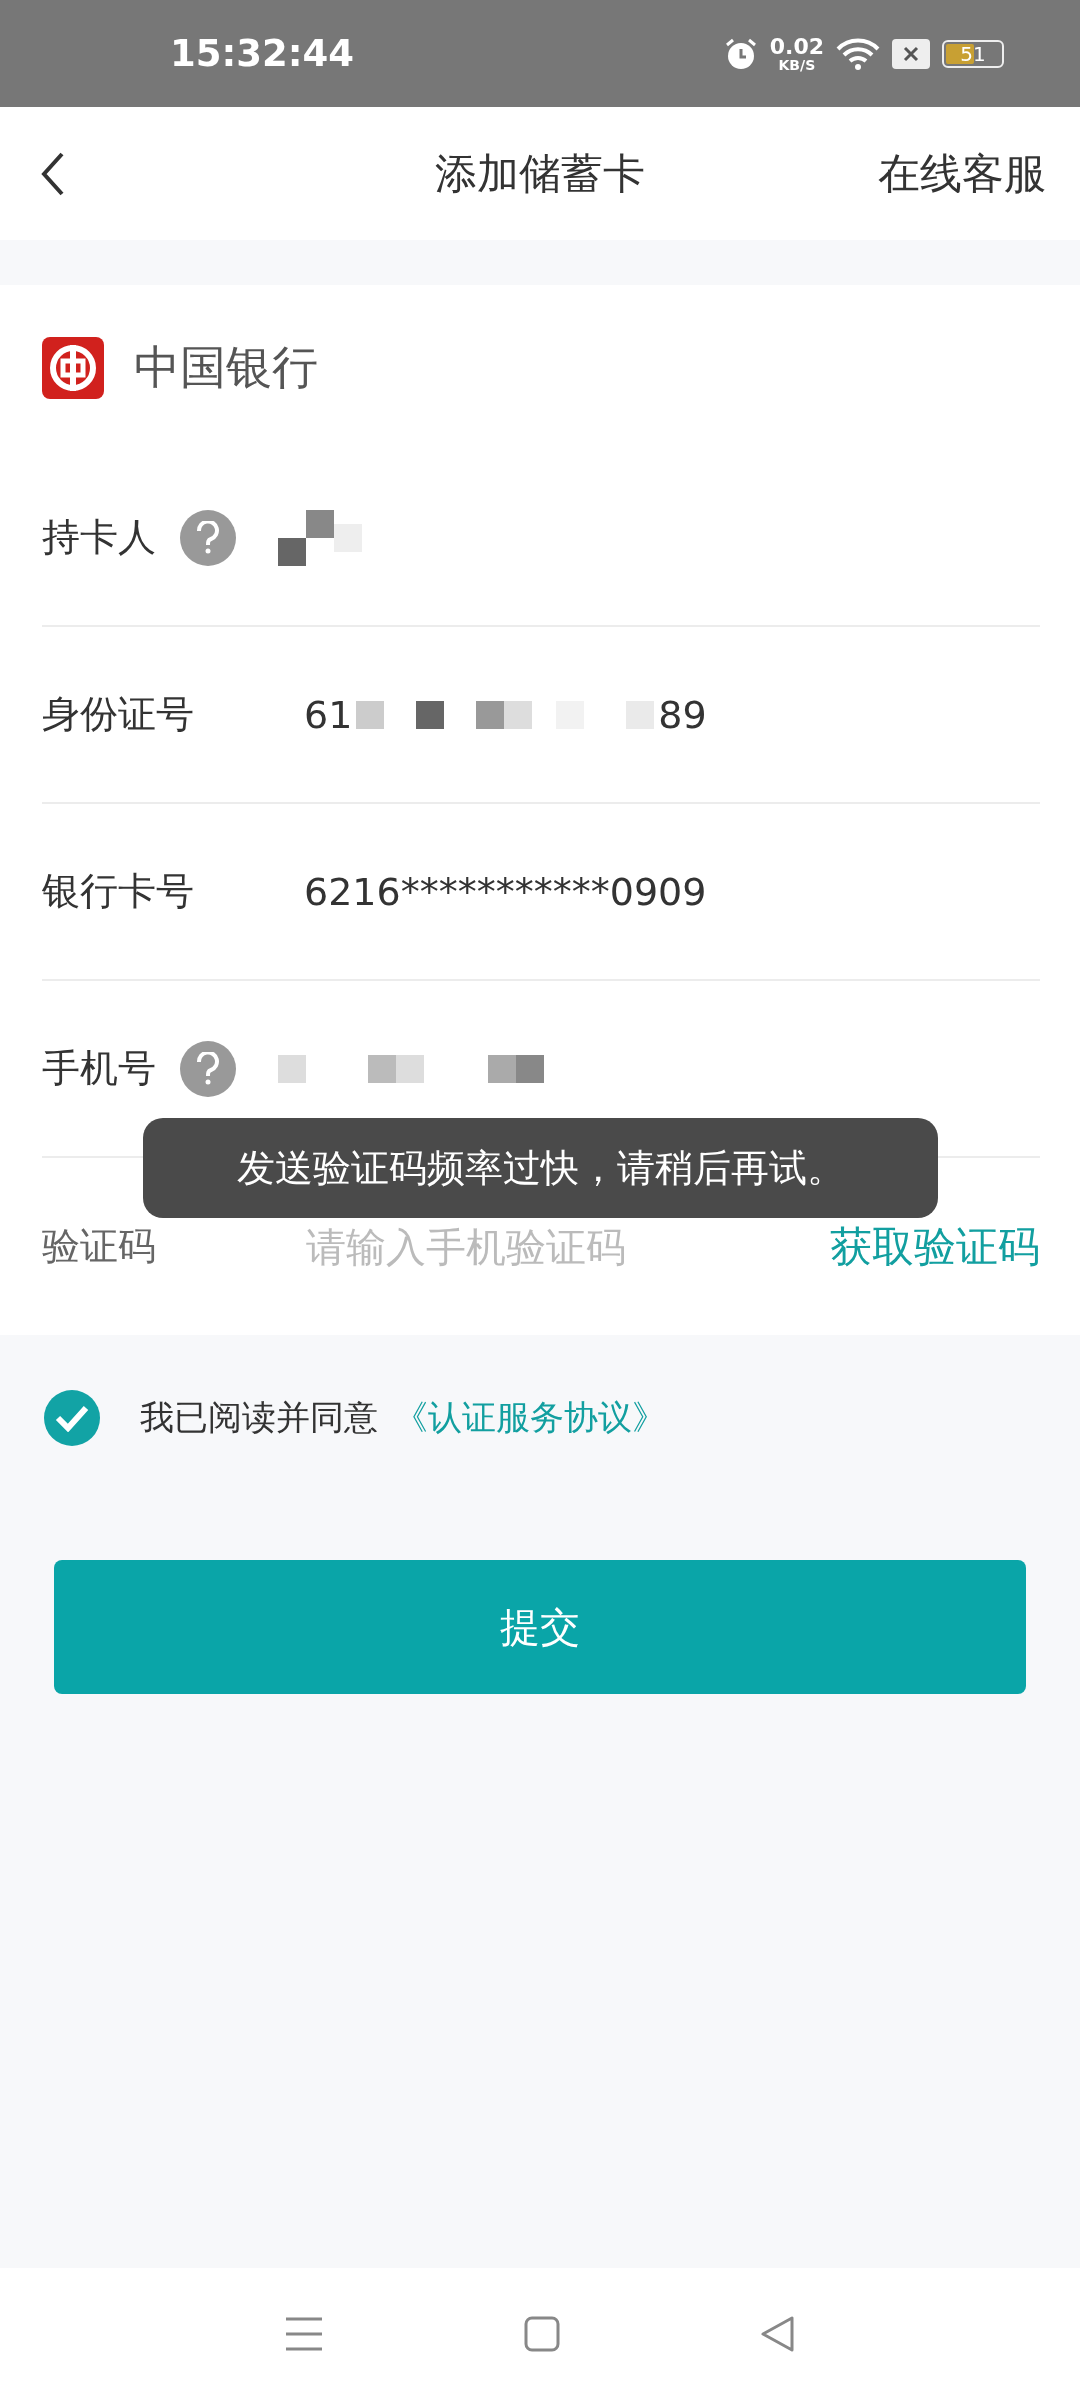 Image resolution: width=1080 pixels, height=2400 pixels. What do you see at coordinates (72, 1417) in the screenshot?
I see `checkmark-icon` at bounding box center [72, 1417].